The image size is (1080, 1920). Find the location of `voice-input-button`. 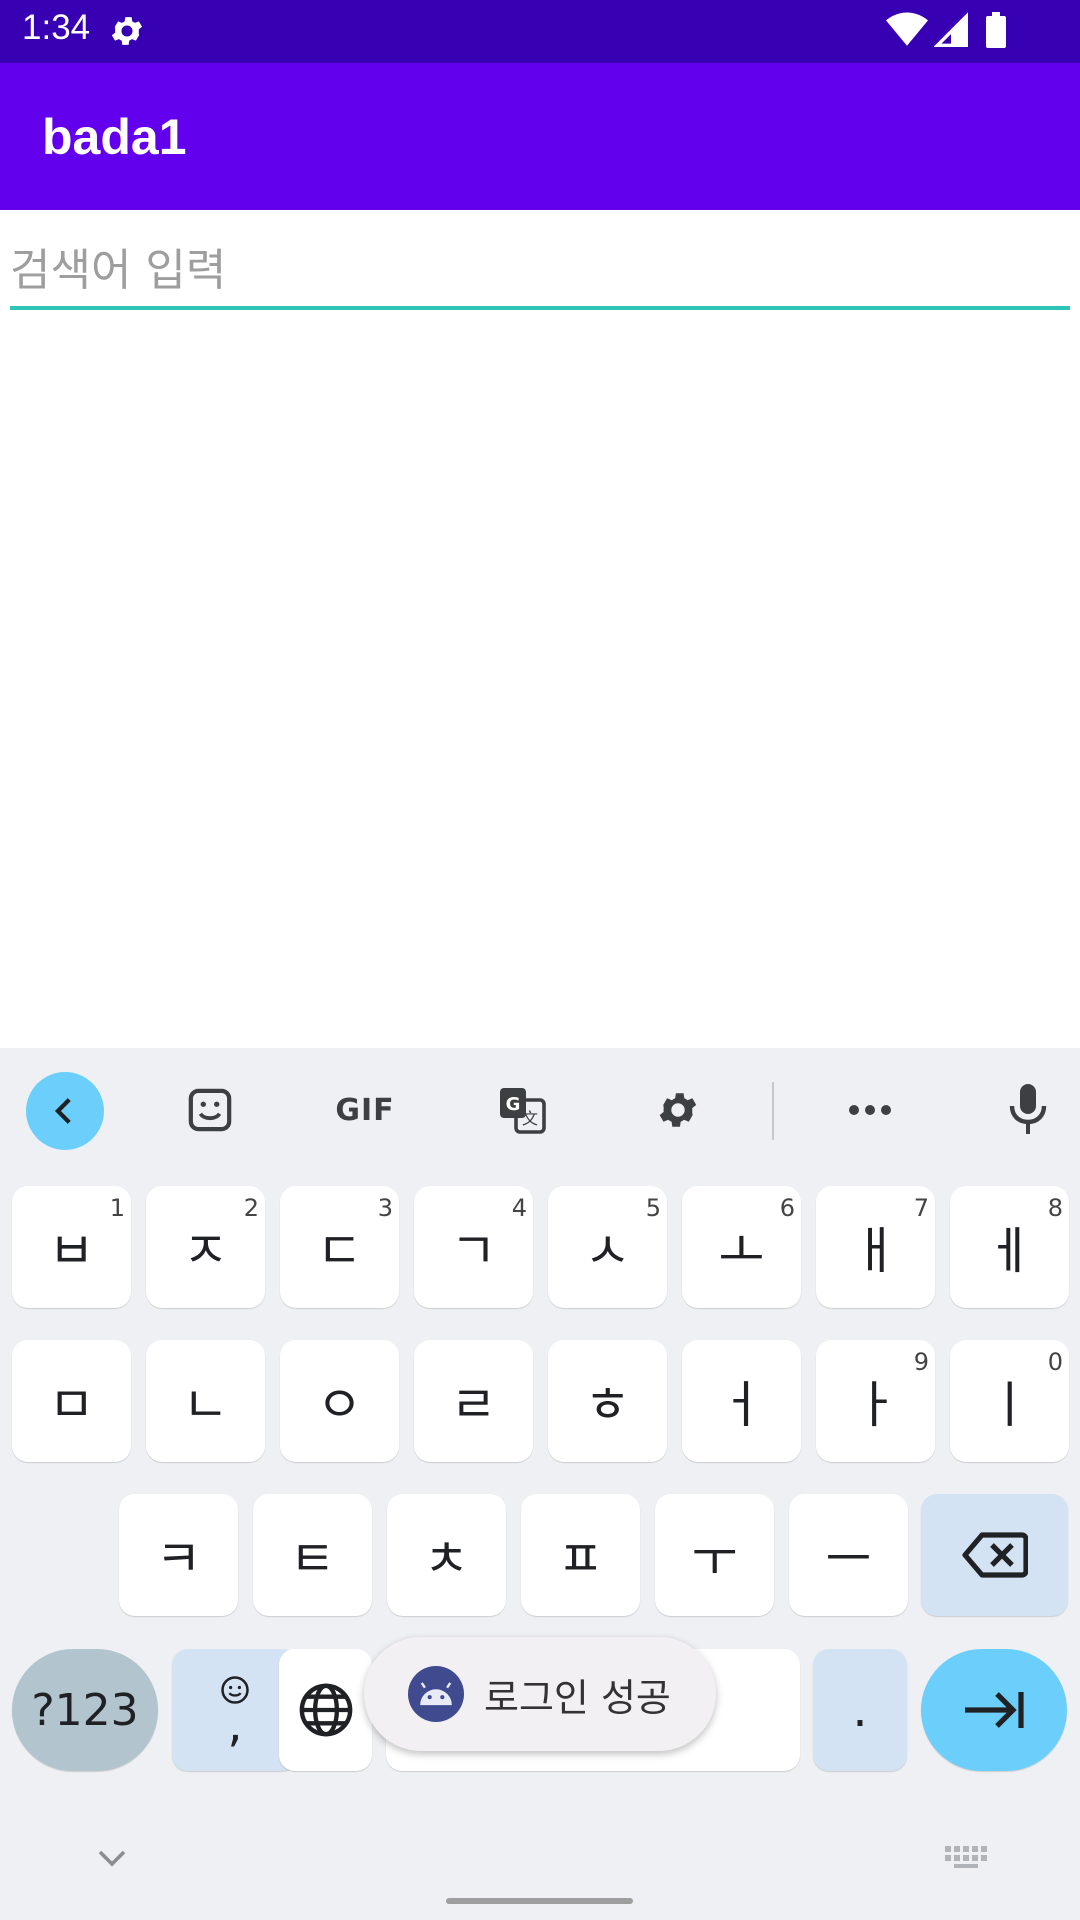

voice-input-button is located at coordinates (1028, 1110).